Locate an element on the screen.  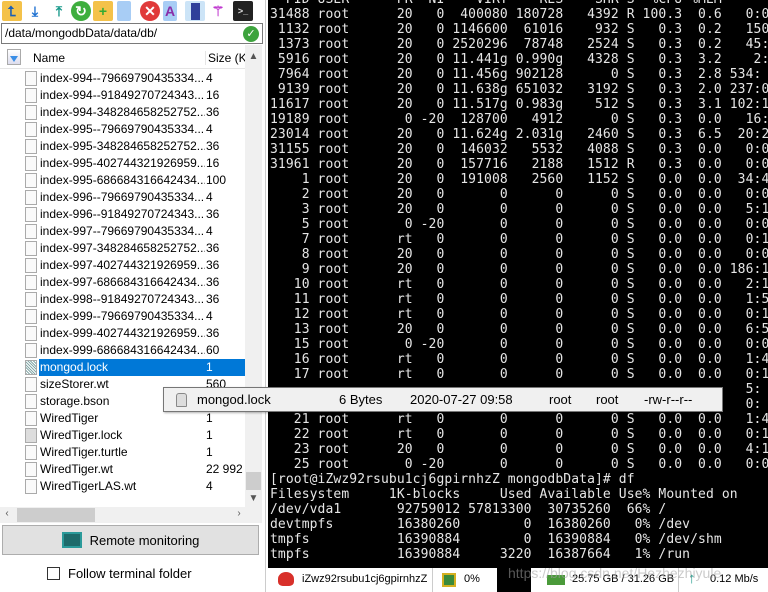
file-row: index-995-686684316642434... 100 is located at coordinates (122, 180).